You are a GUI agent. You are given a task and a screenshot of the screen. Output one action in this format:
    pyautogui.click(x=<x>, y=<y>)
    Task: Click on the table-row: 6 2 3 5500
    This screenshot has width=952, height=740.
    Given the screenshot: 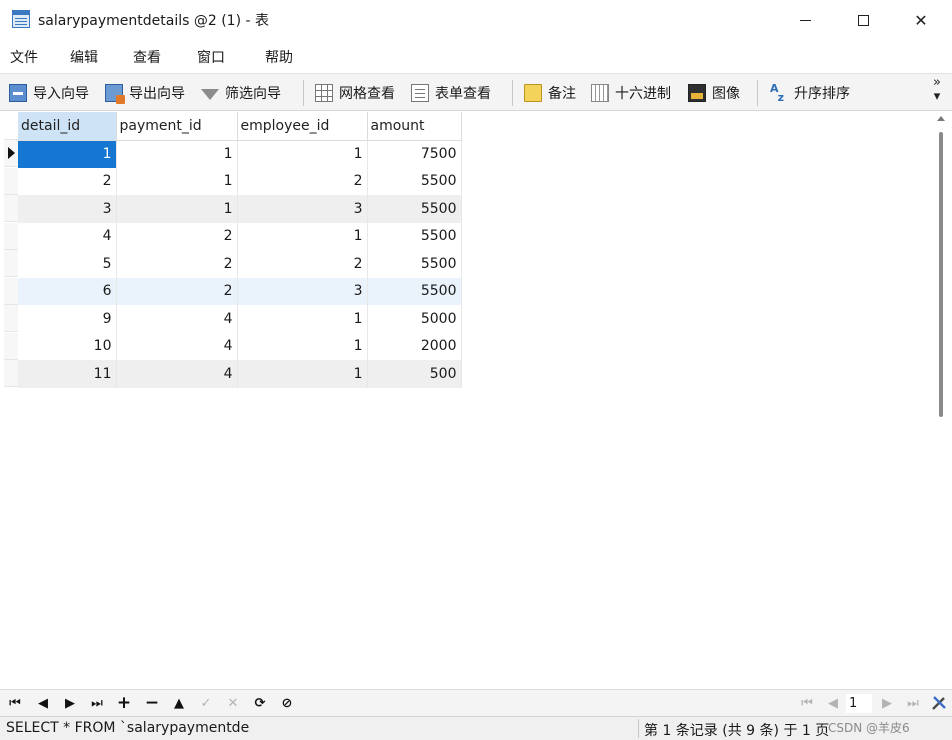 What is the action you would take?
    pyautogui.click(x=240, y=291)
    